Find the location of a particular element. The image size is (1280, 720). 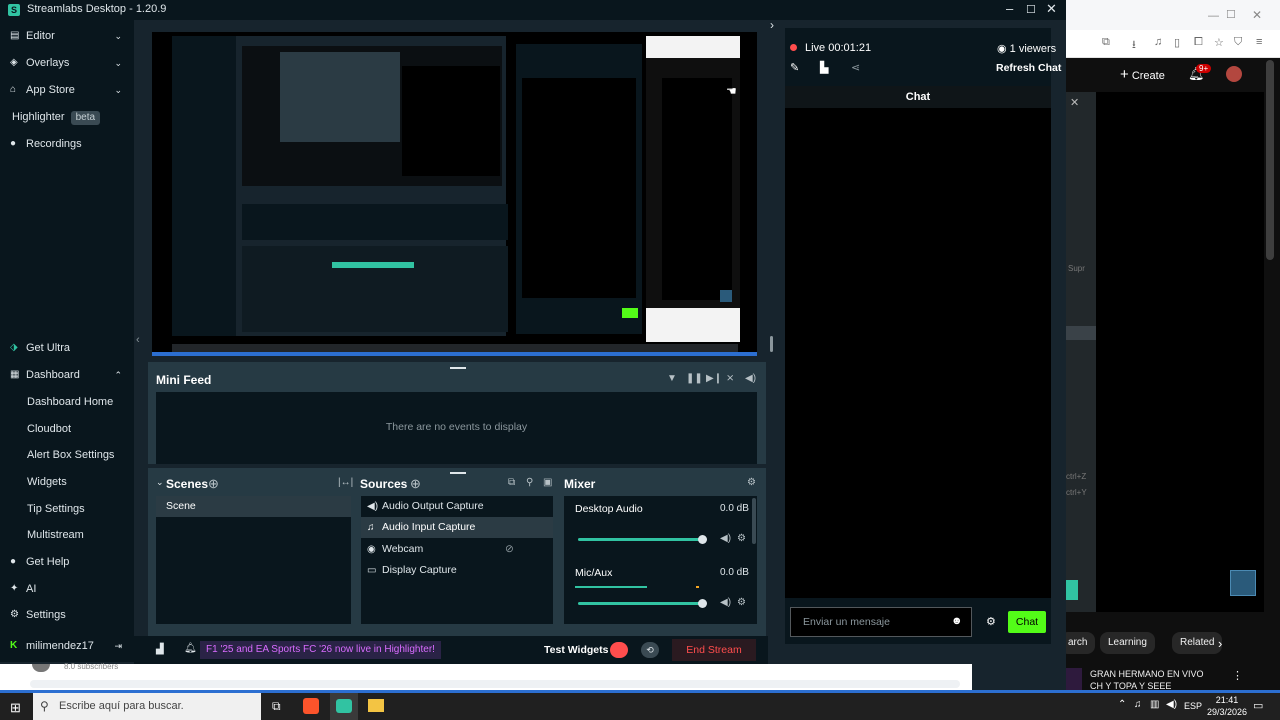

source-item: ◀) Audio Output Capture is located at coordinates (457, 506).